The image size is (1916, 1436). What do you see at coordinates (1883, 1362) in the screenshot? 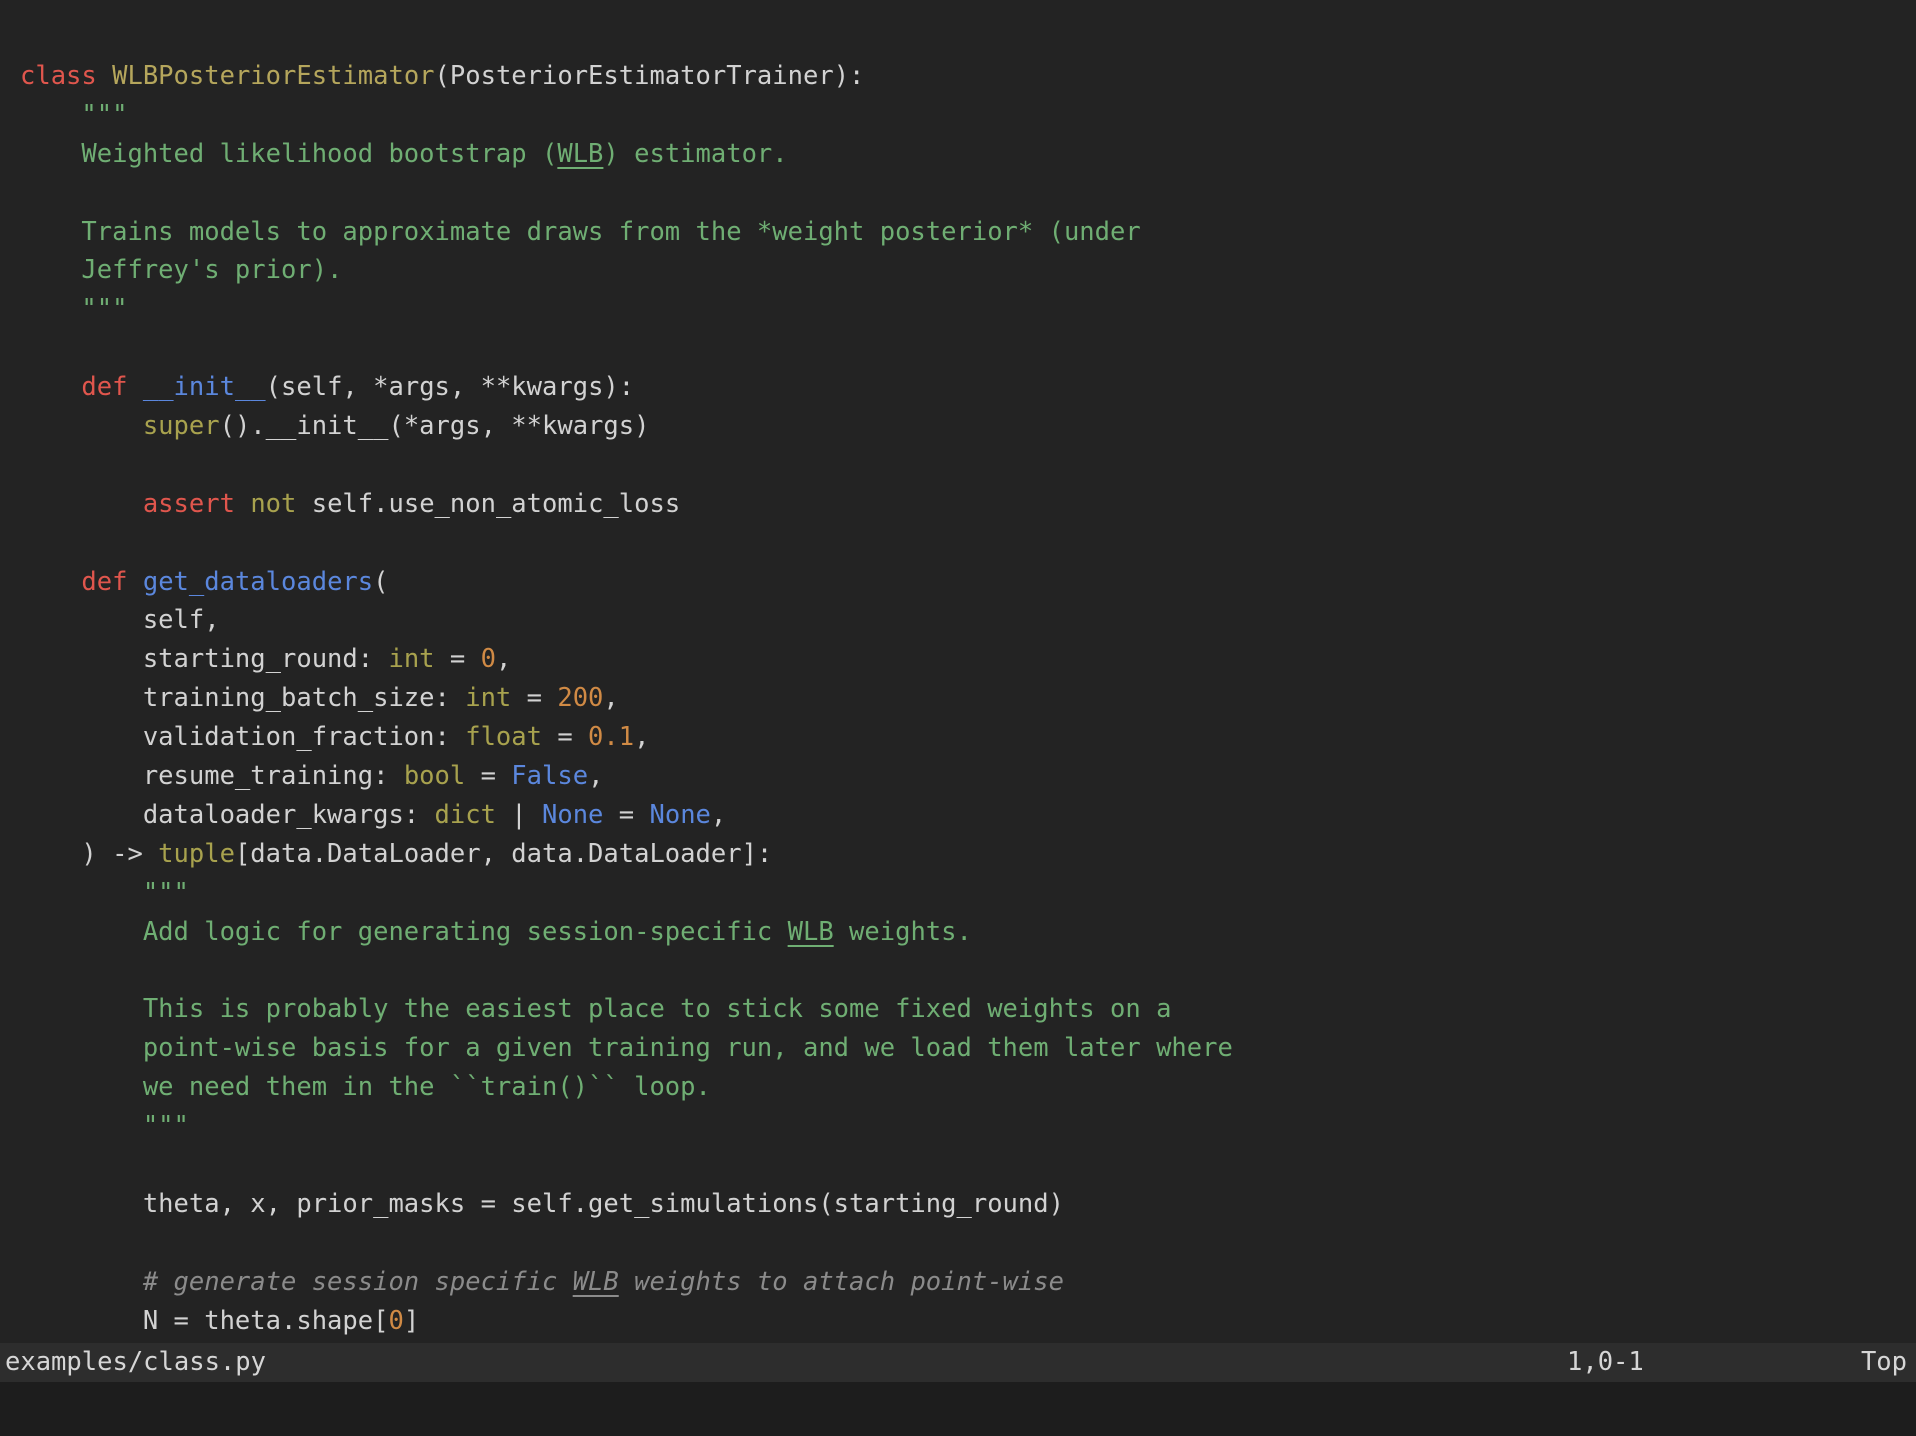
I see `scroll-indicator: Top` at bounding box center [1883, 1362].